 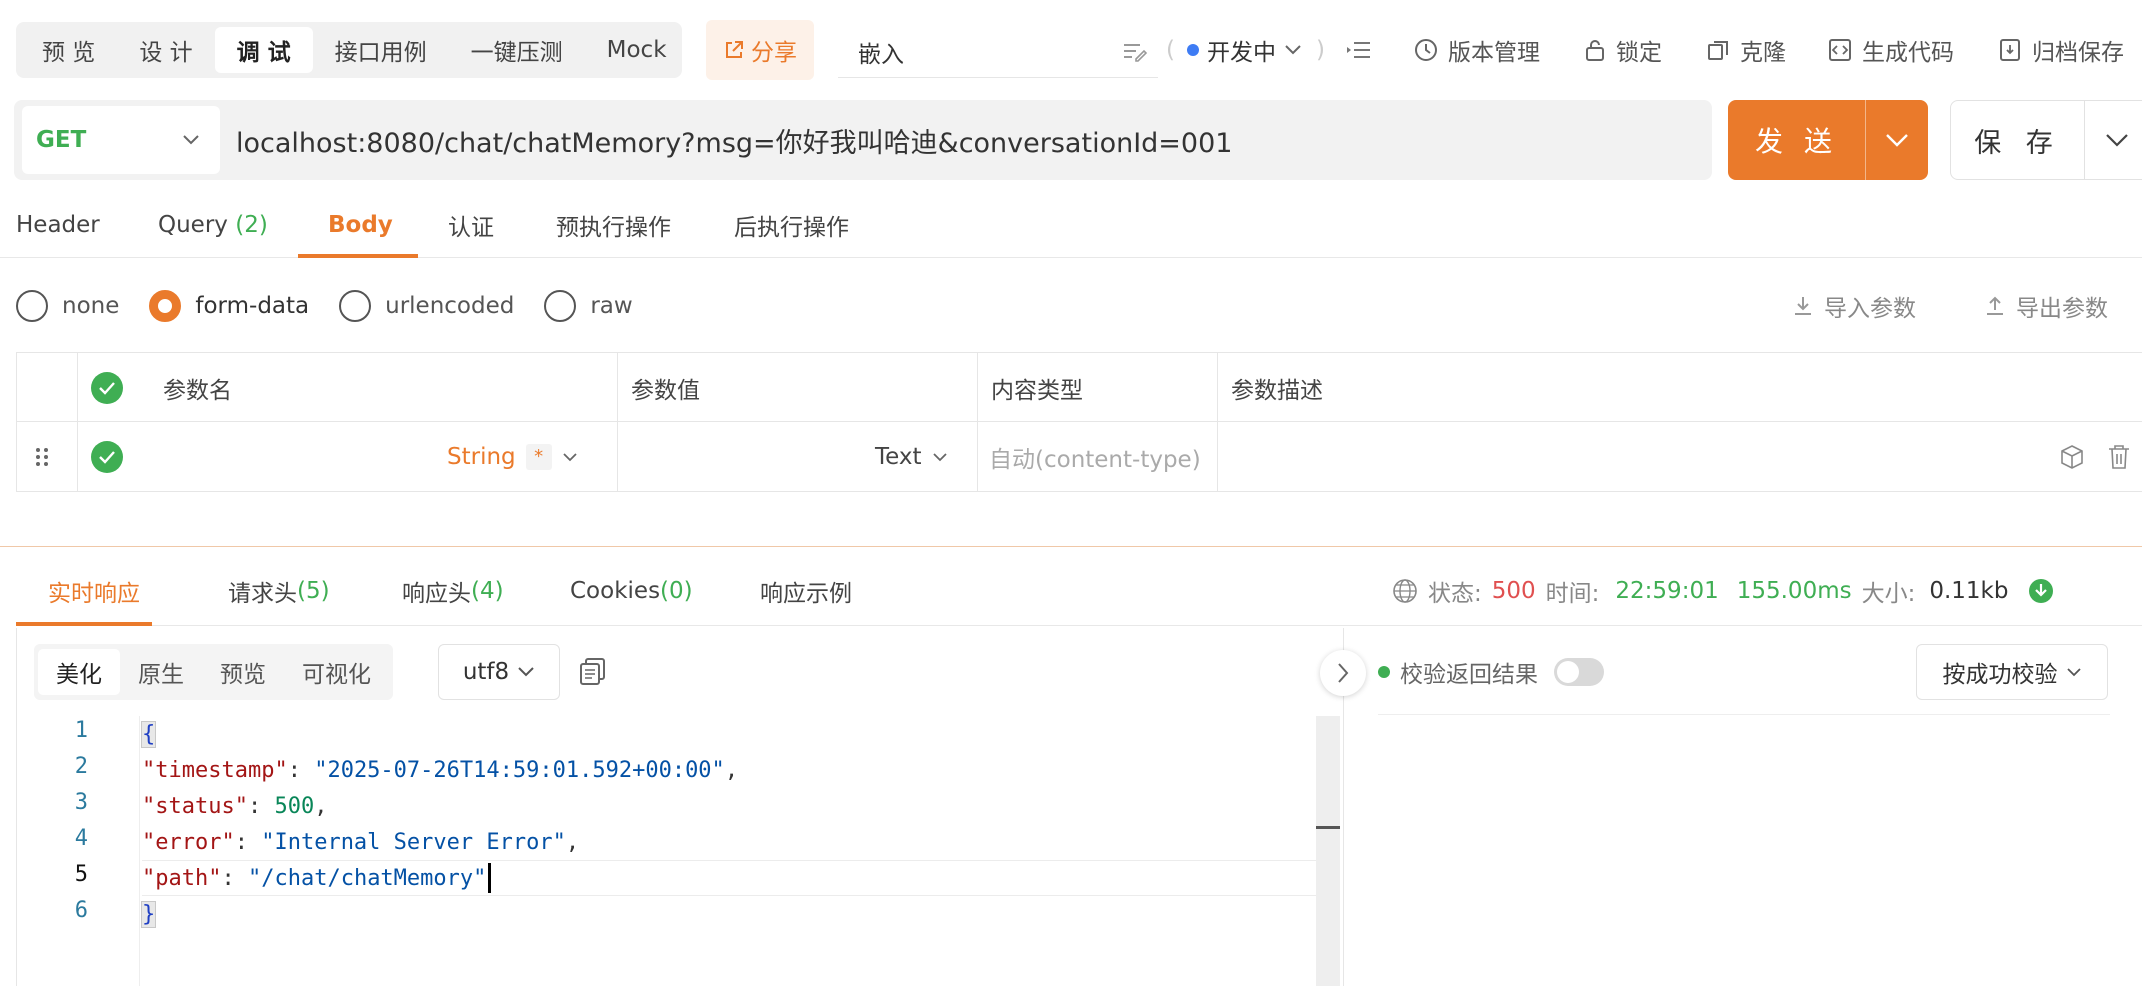 I want to click on tab-response-example: 响应示例, so click(x=806, y=591).